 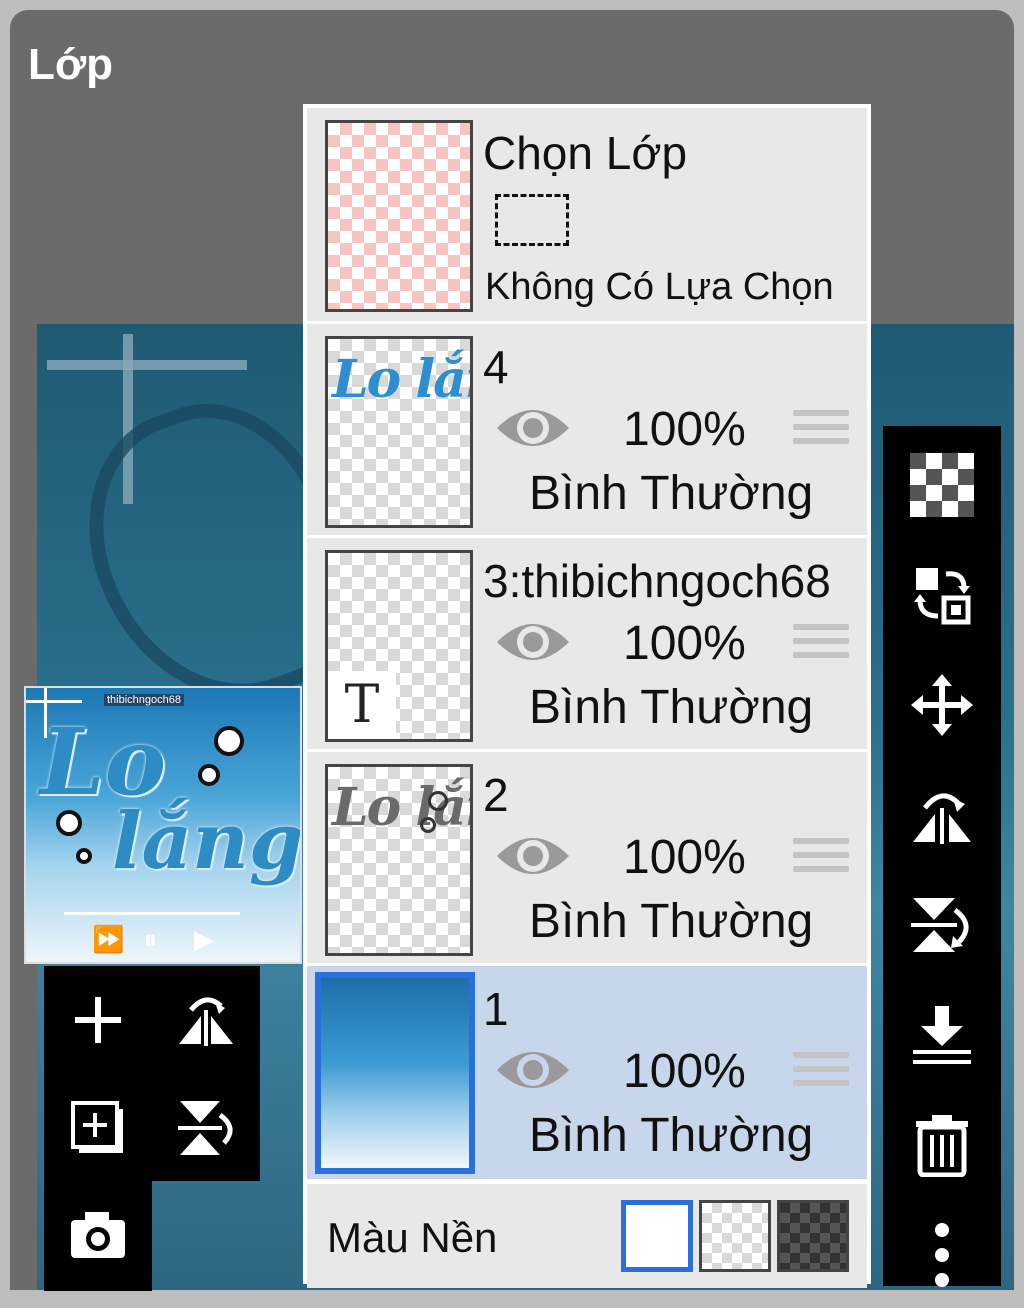 I want to click on camera-icon, so click(x=98, y=1235).